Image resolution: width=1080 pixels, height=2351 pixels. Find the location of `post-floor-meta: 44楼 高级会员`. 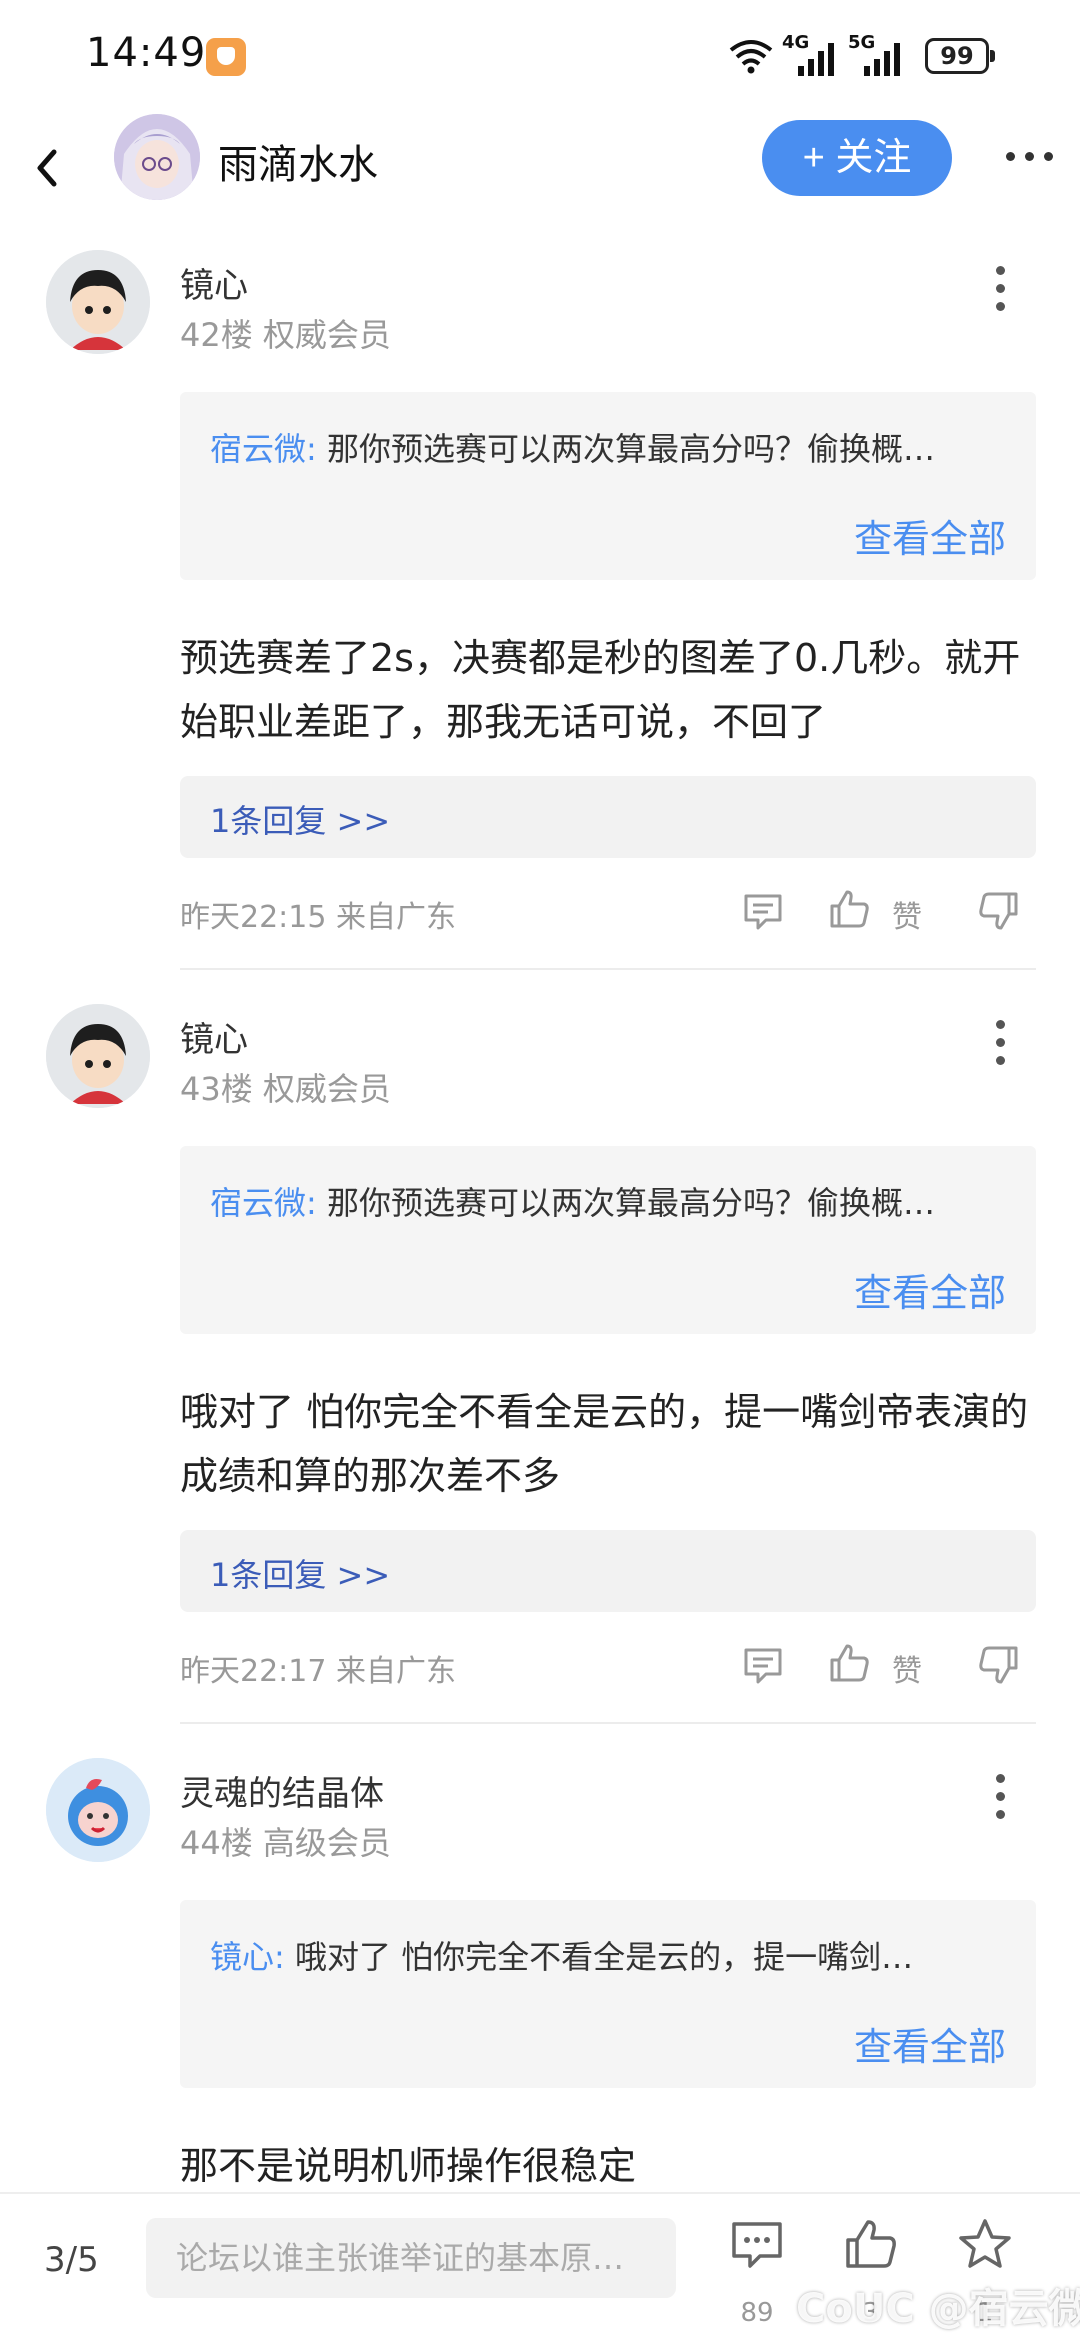

post-floor-meta: 44楼 高级会员 is located at coordinates (285, 1843).